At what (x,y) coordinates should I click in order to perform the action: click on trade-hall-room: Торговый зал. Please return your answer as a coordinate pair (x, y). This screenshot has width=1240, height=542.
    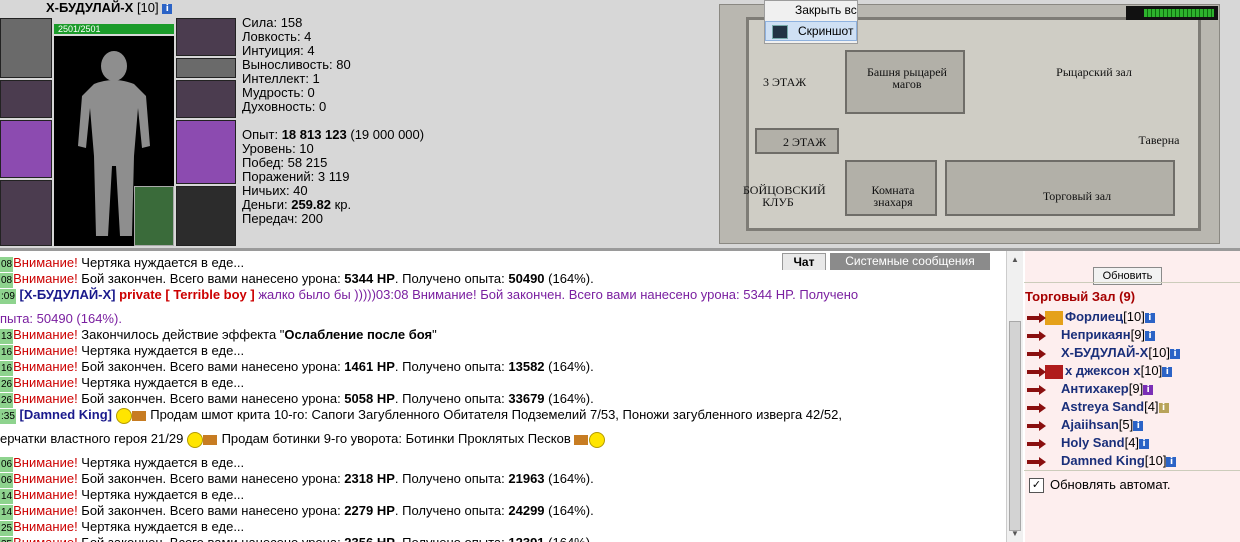
    Looking at the image, I should click on (1060, 188).